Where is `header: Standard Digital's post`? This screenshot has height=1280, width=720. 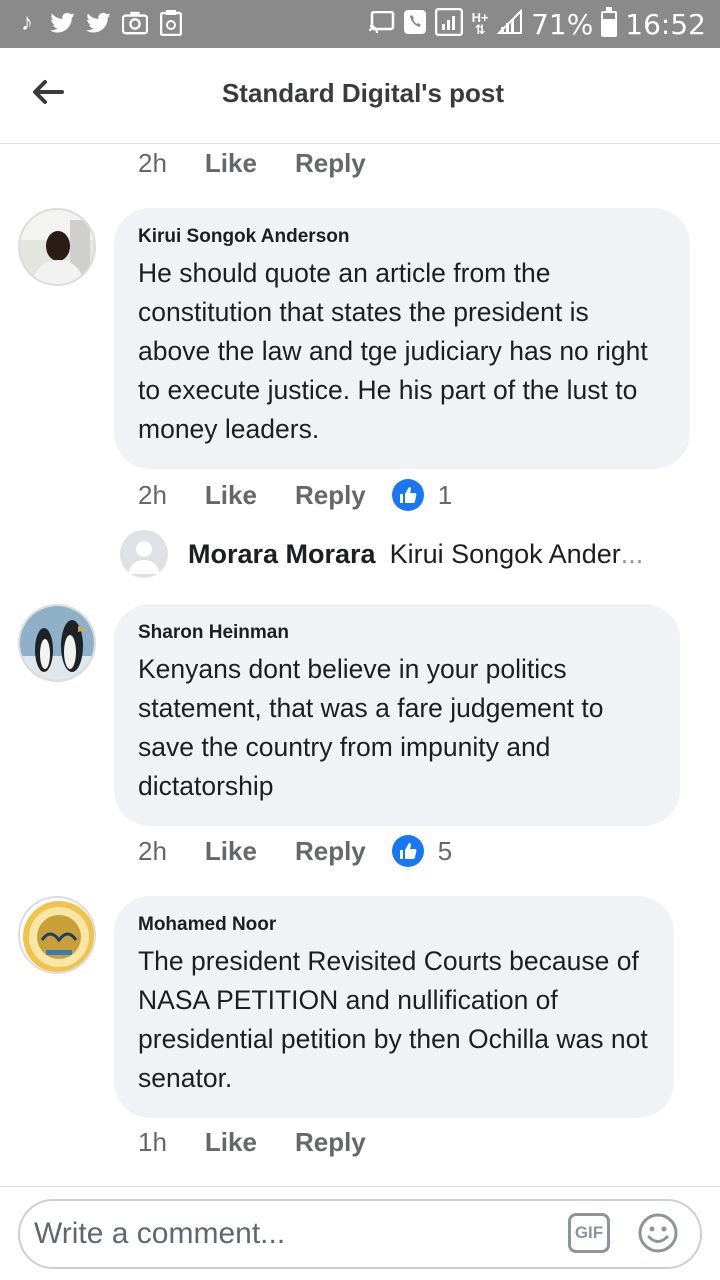 header: Standard Digital's post is located at coordinates (360, 96).